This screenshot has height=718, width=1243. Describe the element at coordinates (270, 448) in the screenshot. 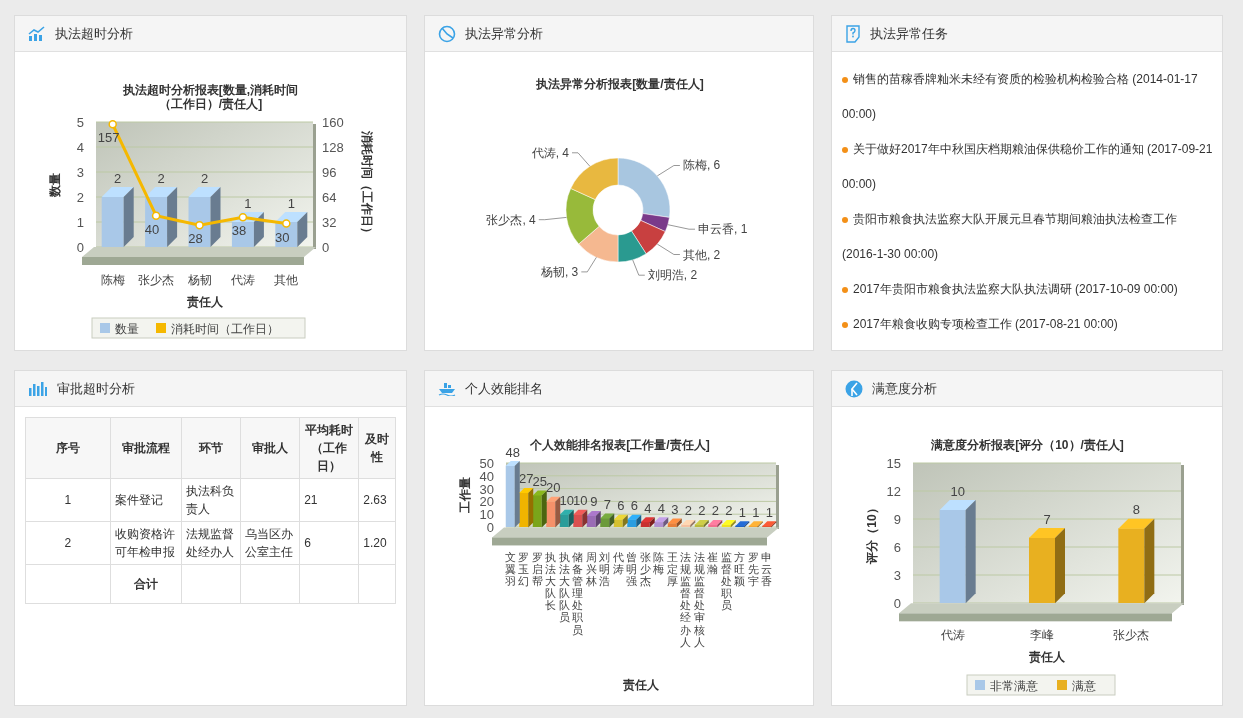

I see `column-header: 审批人` at that location.